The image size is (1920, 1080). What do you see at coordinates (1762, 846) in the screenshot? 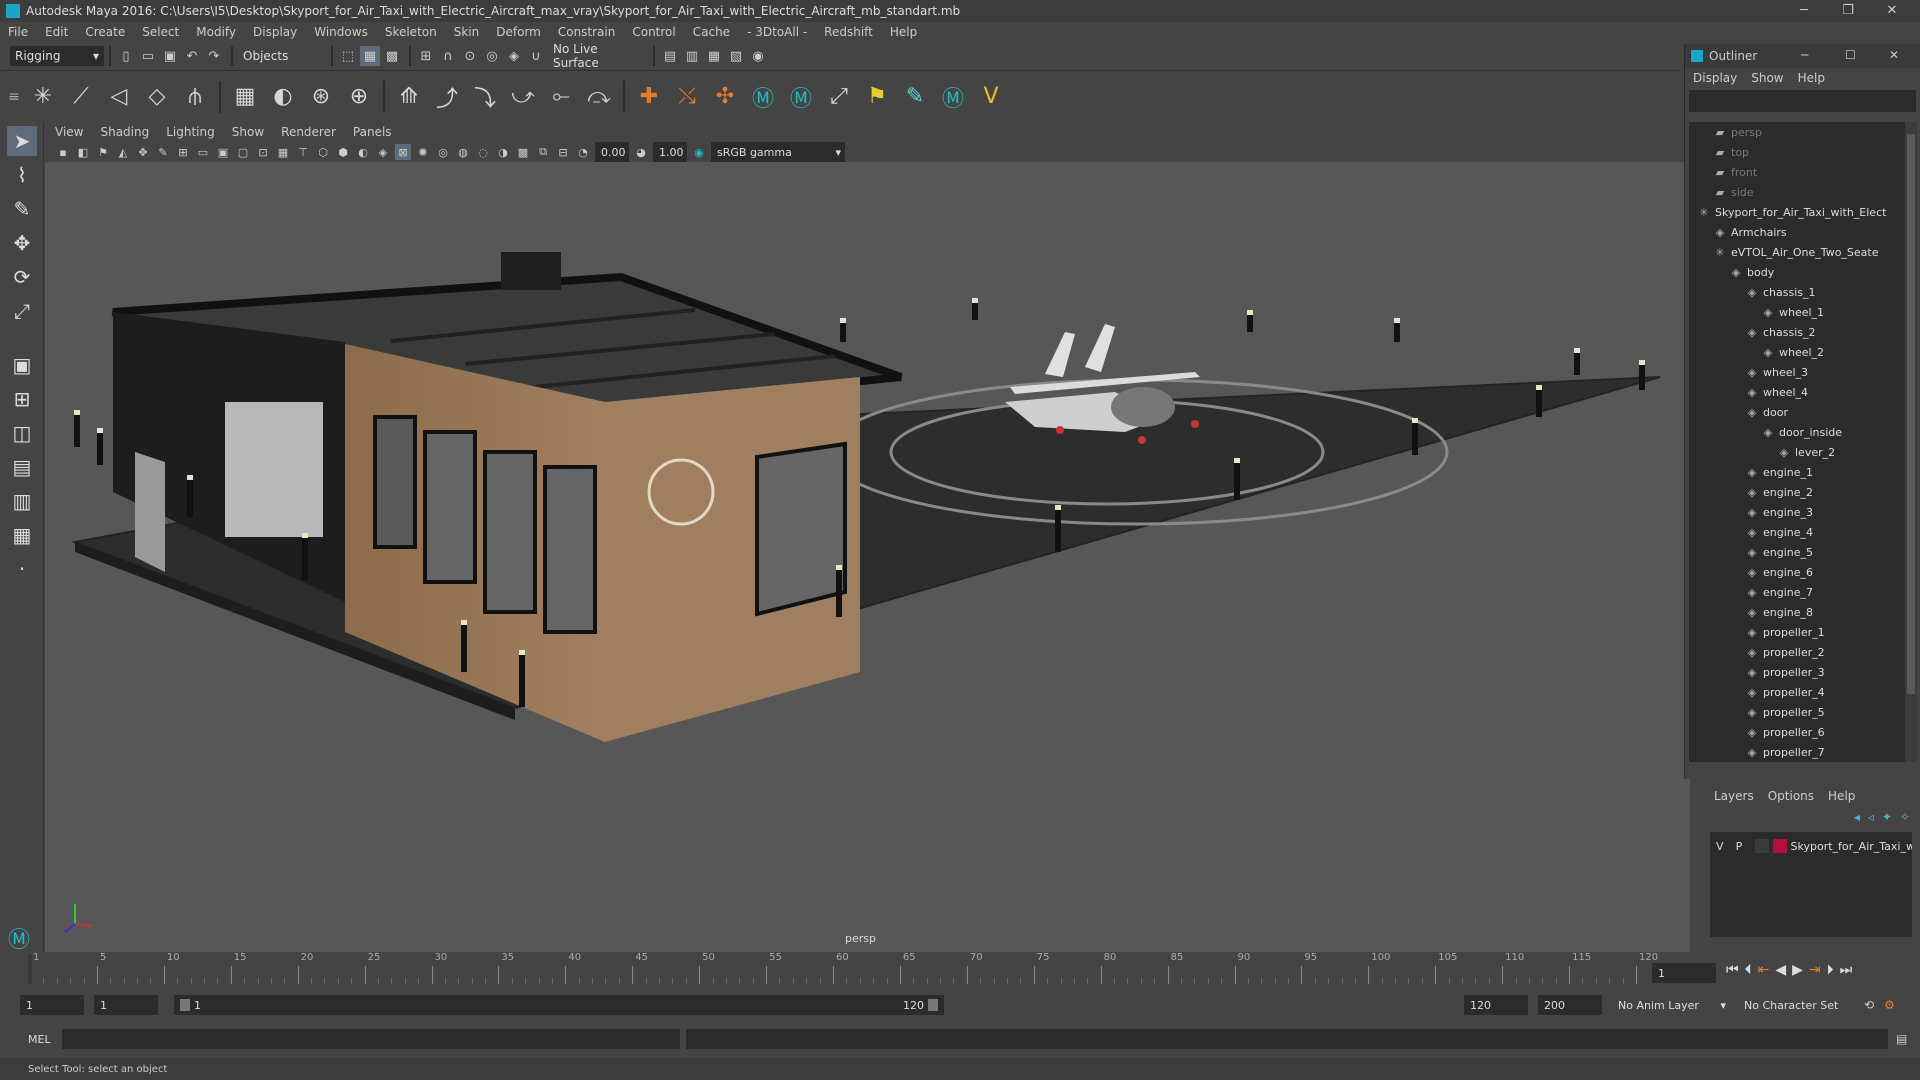
I see `layer-display-type` at bounding box center [1762, 846].